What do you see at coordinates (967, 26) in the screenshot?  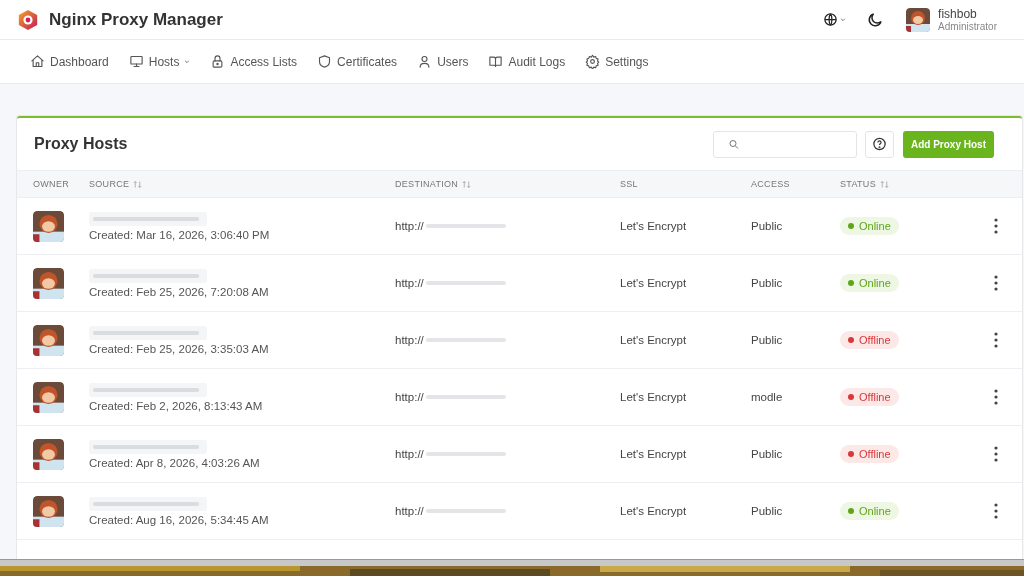 I see `user-role: Administrator` at bounding box center [967, 26].